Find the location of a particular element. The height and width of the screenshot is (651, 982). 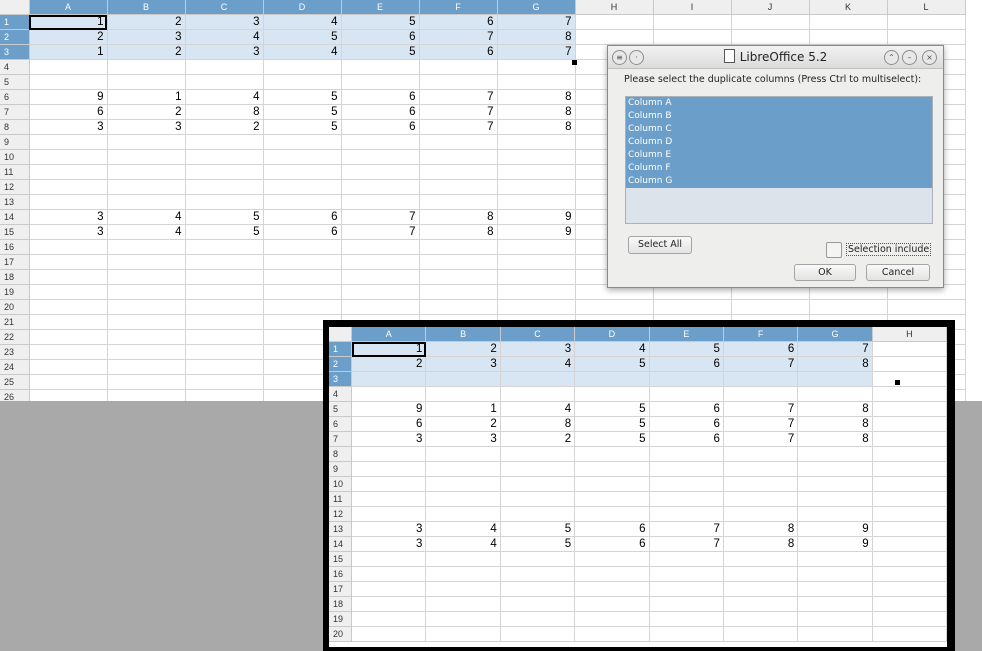

cell: 2 is located at coordinates (146, 112).